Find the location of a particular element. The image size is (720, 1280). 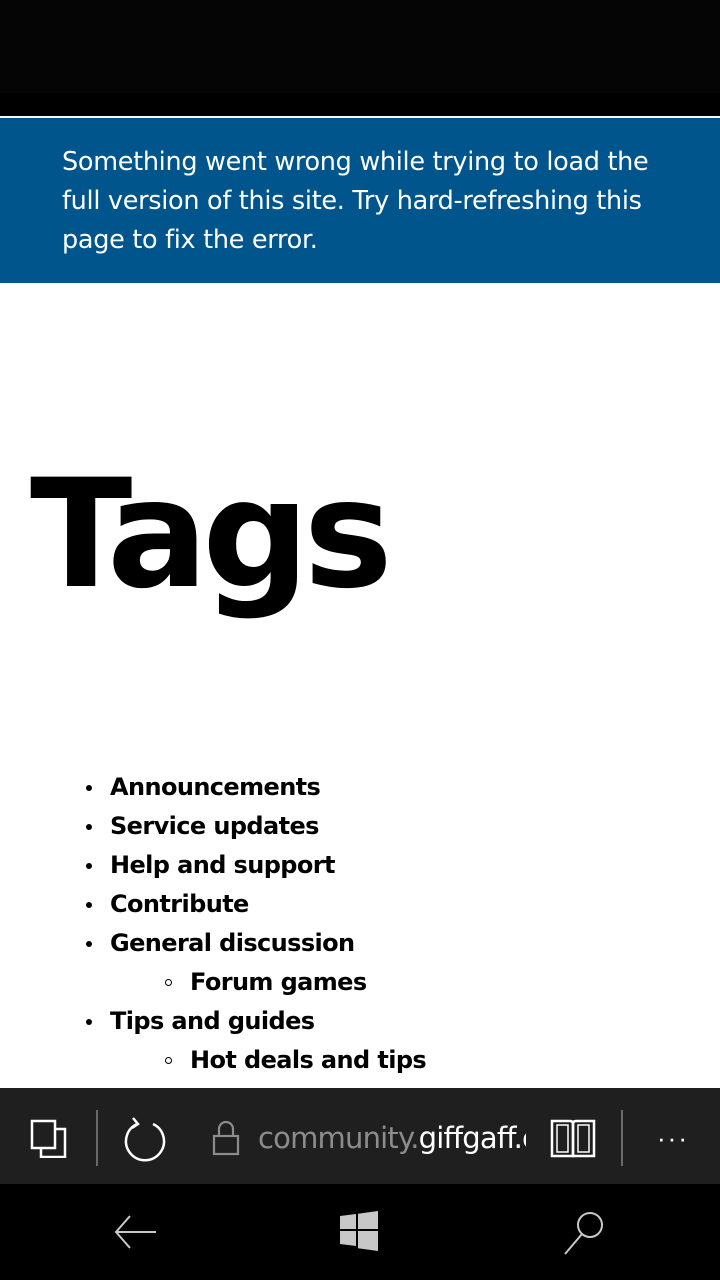

tag-item-general-discussion: General discussion is located at coordinates (213, 943).